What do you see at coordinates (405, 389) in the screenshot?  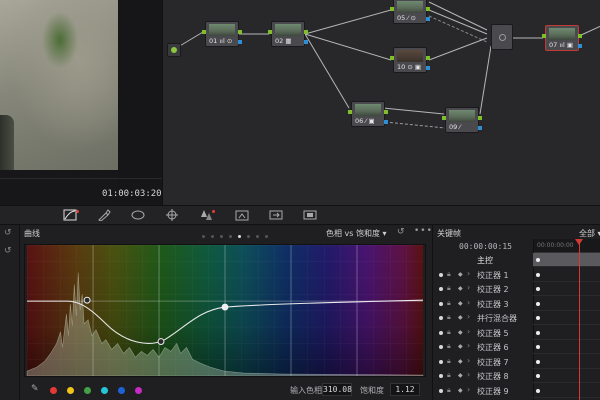 I see `saturation-field: 1.12` at bounding box center [405, 389].